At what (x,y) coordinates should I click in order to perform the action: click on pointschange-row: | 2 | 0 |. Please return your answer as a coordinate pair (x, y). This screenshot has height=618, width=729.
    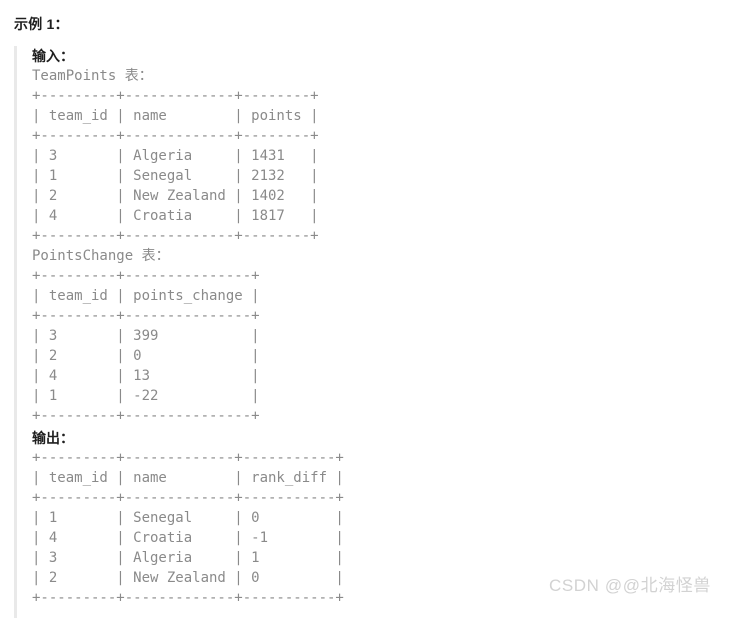
    Looking at the image, I should click on (146, 356).